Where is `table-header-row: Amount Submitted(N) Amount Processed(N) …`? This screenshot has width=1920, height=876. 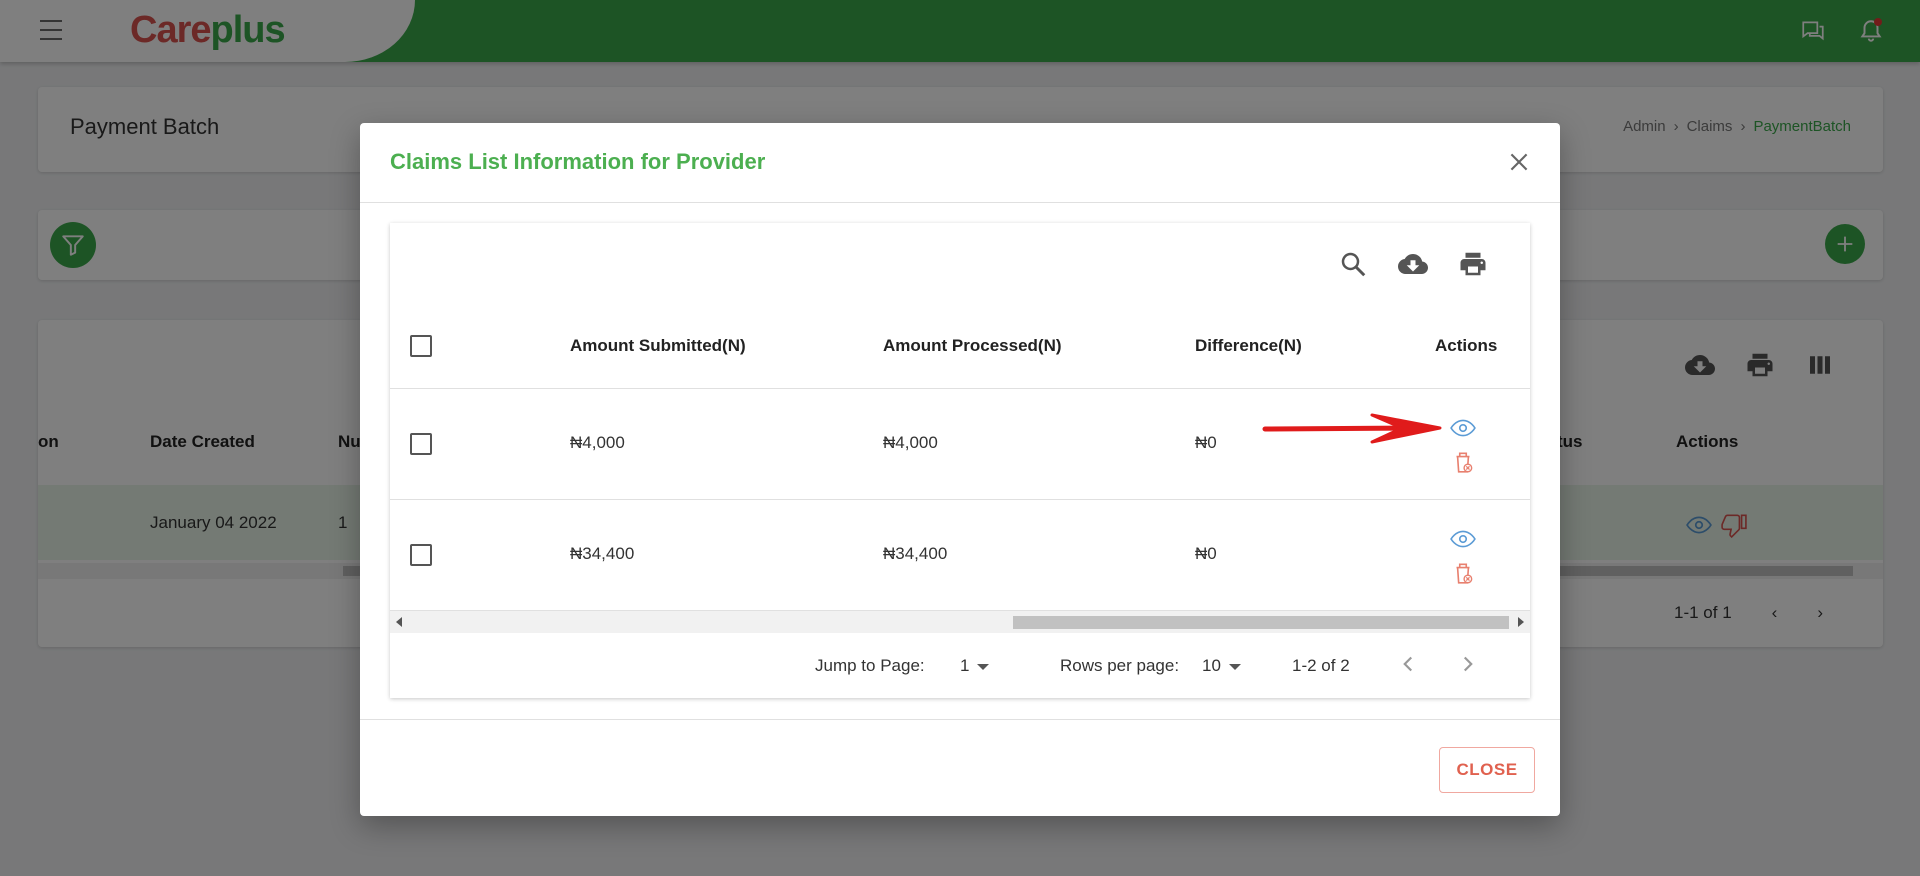 table-header-row: Amount Submitted(N) Amount Processed(N) … is located at coordinates (960, 346).